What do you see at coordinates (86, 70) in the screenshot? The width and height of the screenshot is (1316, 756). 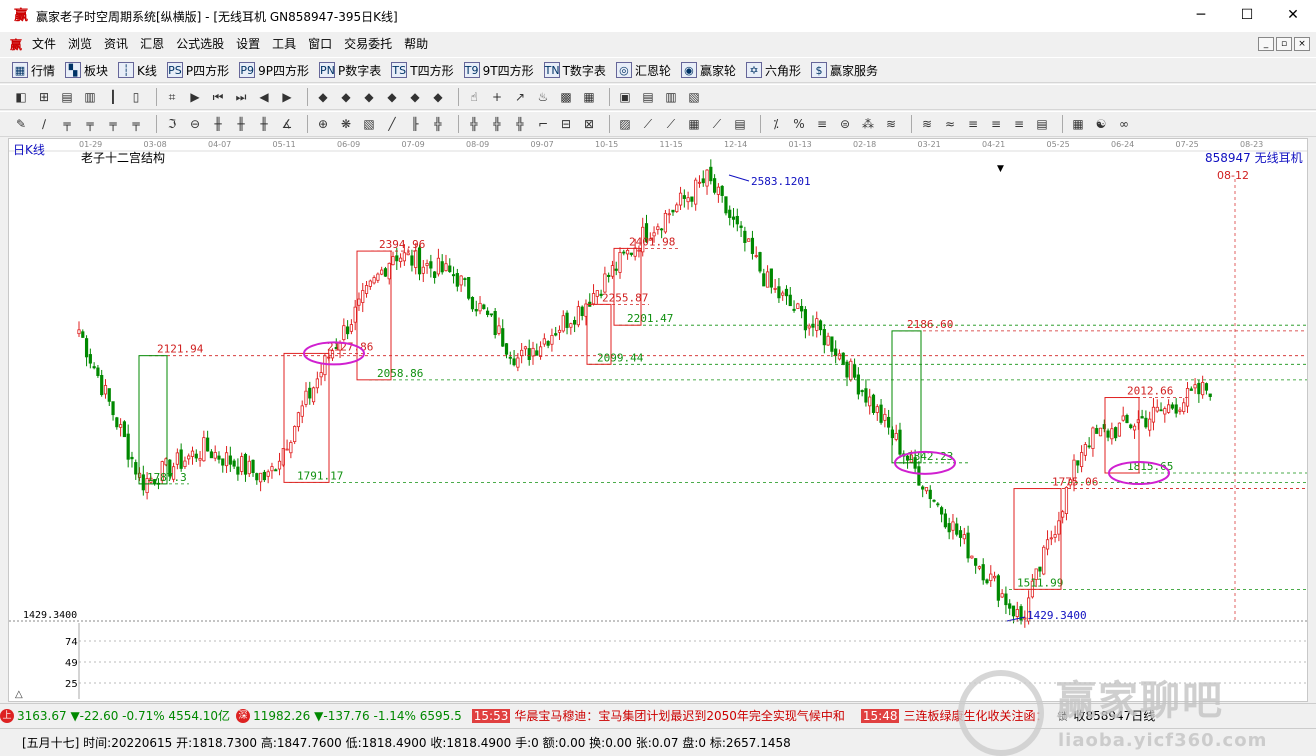 I see `toolbar-item-1: ▚ 板块` at bounding box center [86, 70].